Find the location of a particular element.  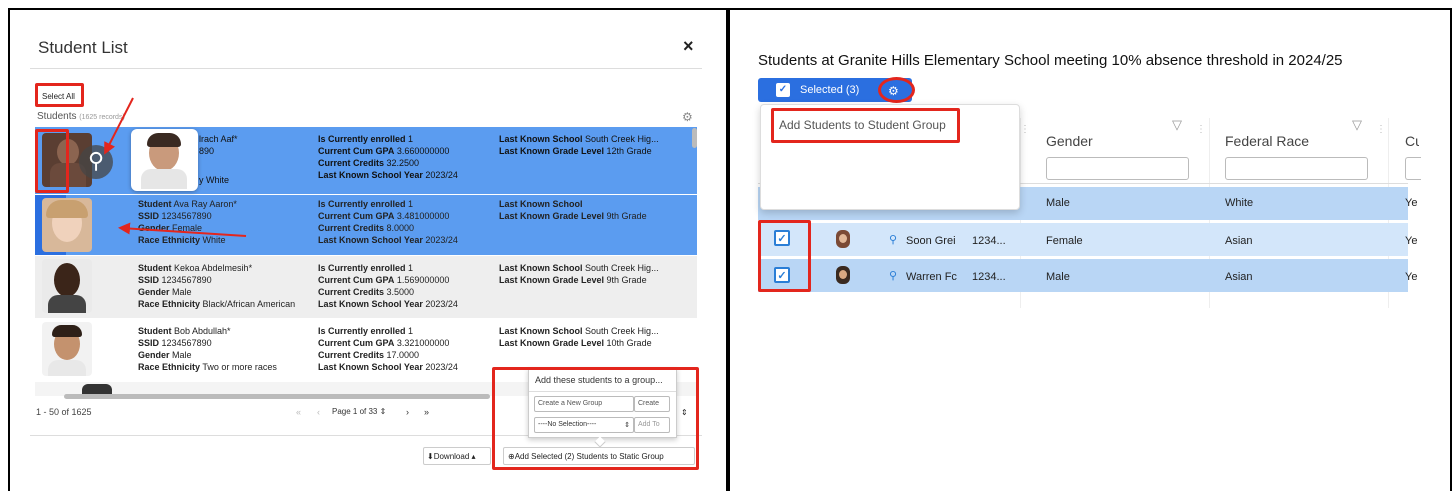

race-filter-input is located at coordinates (1296, 168).